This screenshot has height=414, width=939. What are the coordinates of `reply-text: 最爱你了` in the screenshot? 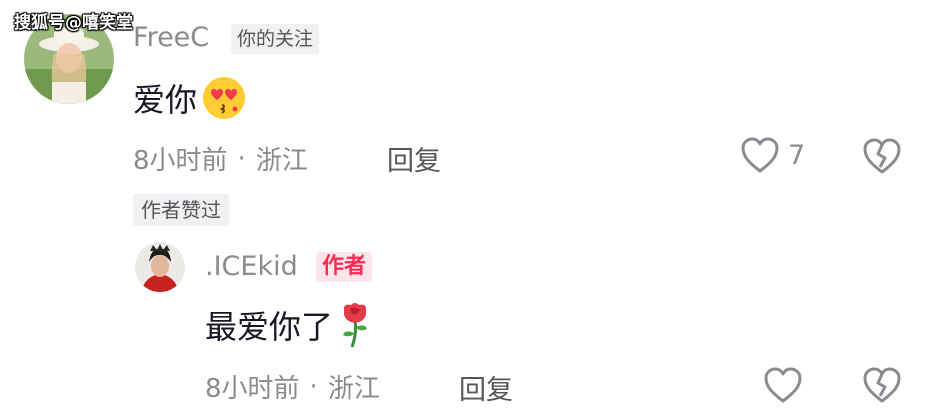 It's located at (269, 327).